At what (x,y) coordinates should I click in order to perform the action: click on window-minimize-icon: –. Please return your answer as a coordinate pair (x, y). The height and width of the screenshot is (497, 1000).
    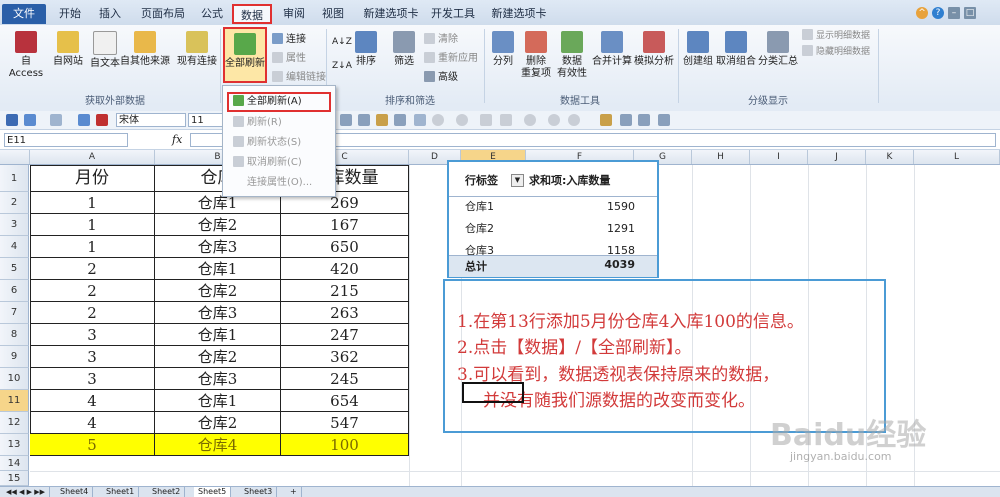
    Looking at the image, I should click on (954, 13).